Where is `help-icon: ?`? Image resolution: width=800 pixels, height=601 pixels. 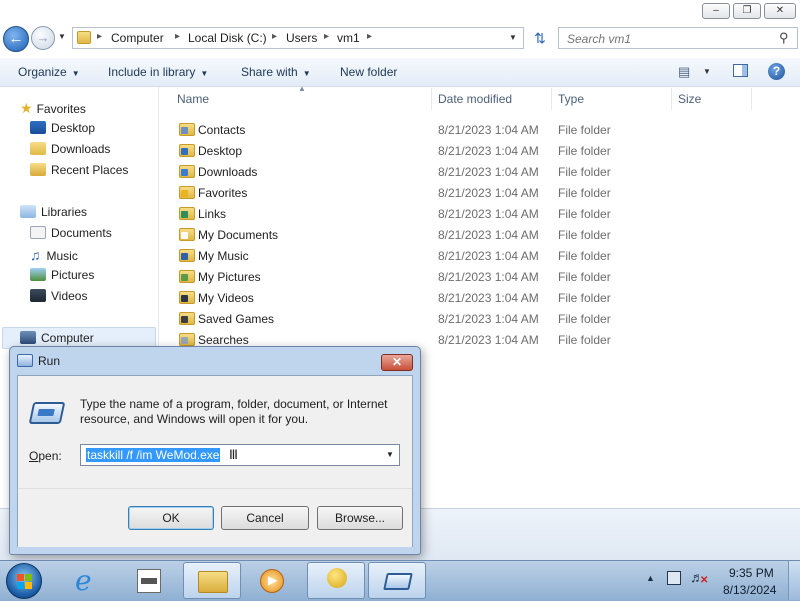 help-icon: ? is located at coordinates (776, 71).